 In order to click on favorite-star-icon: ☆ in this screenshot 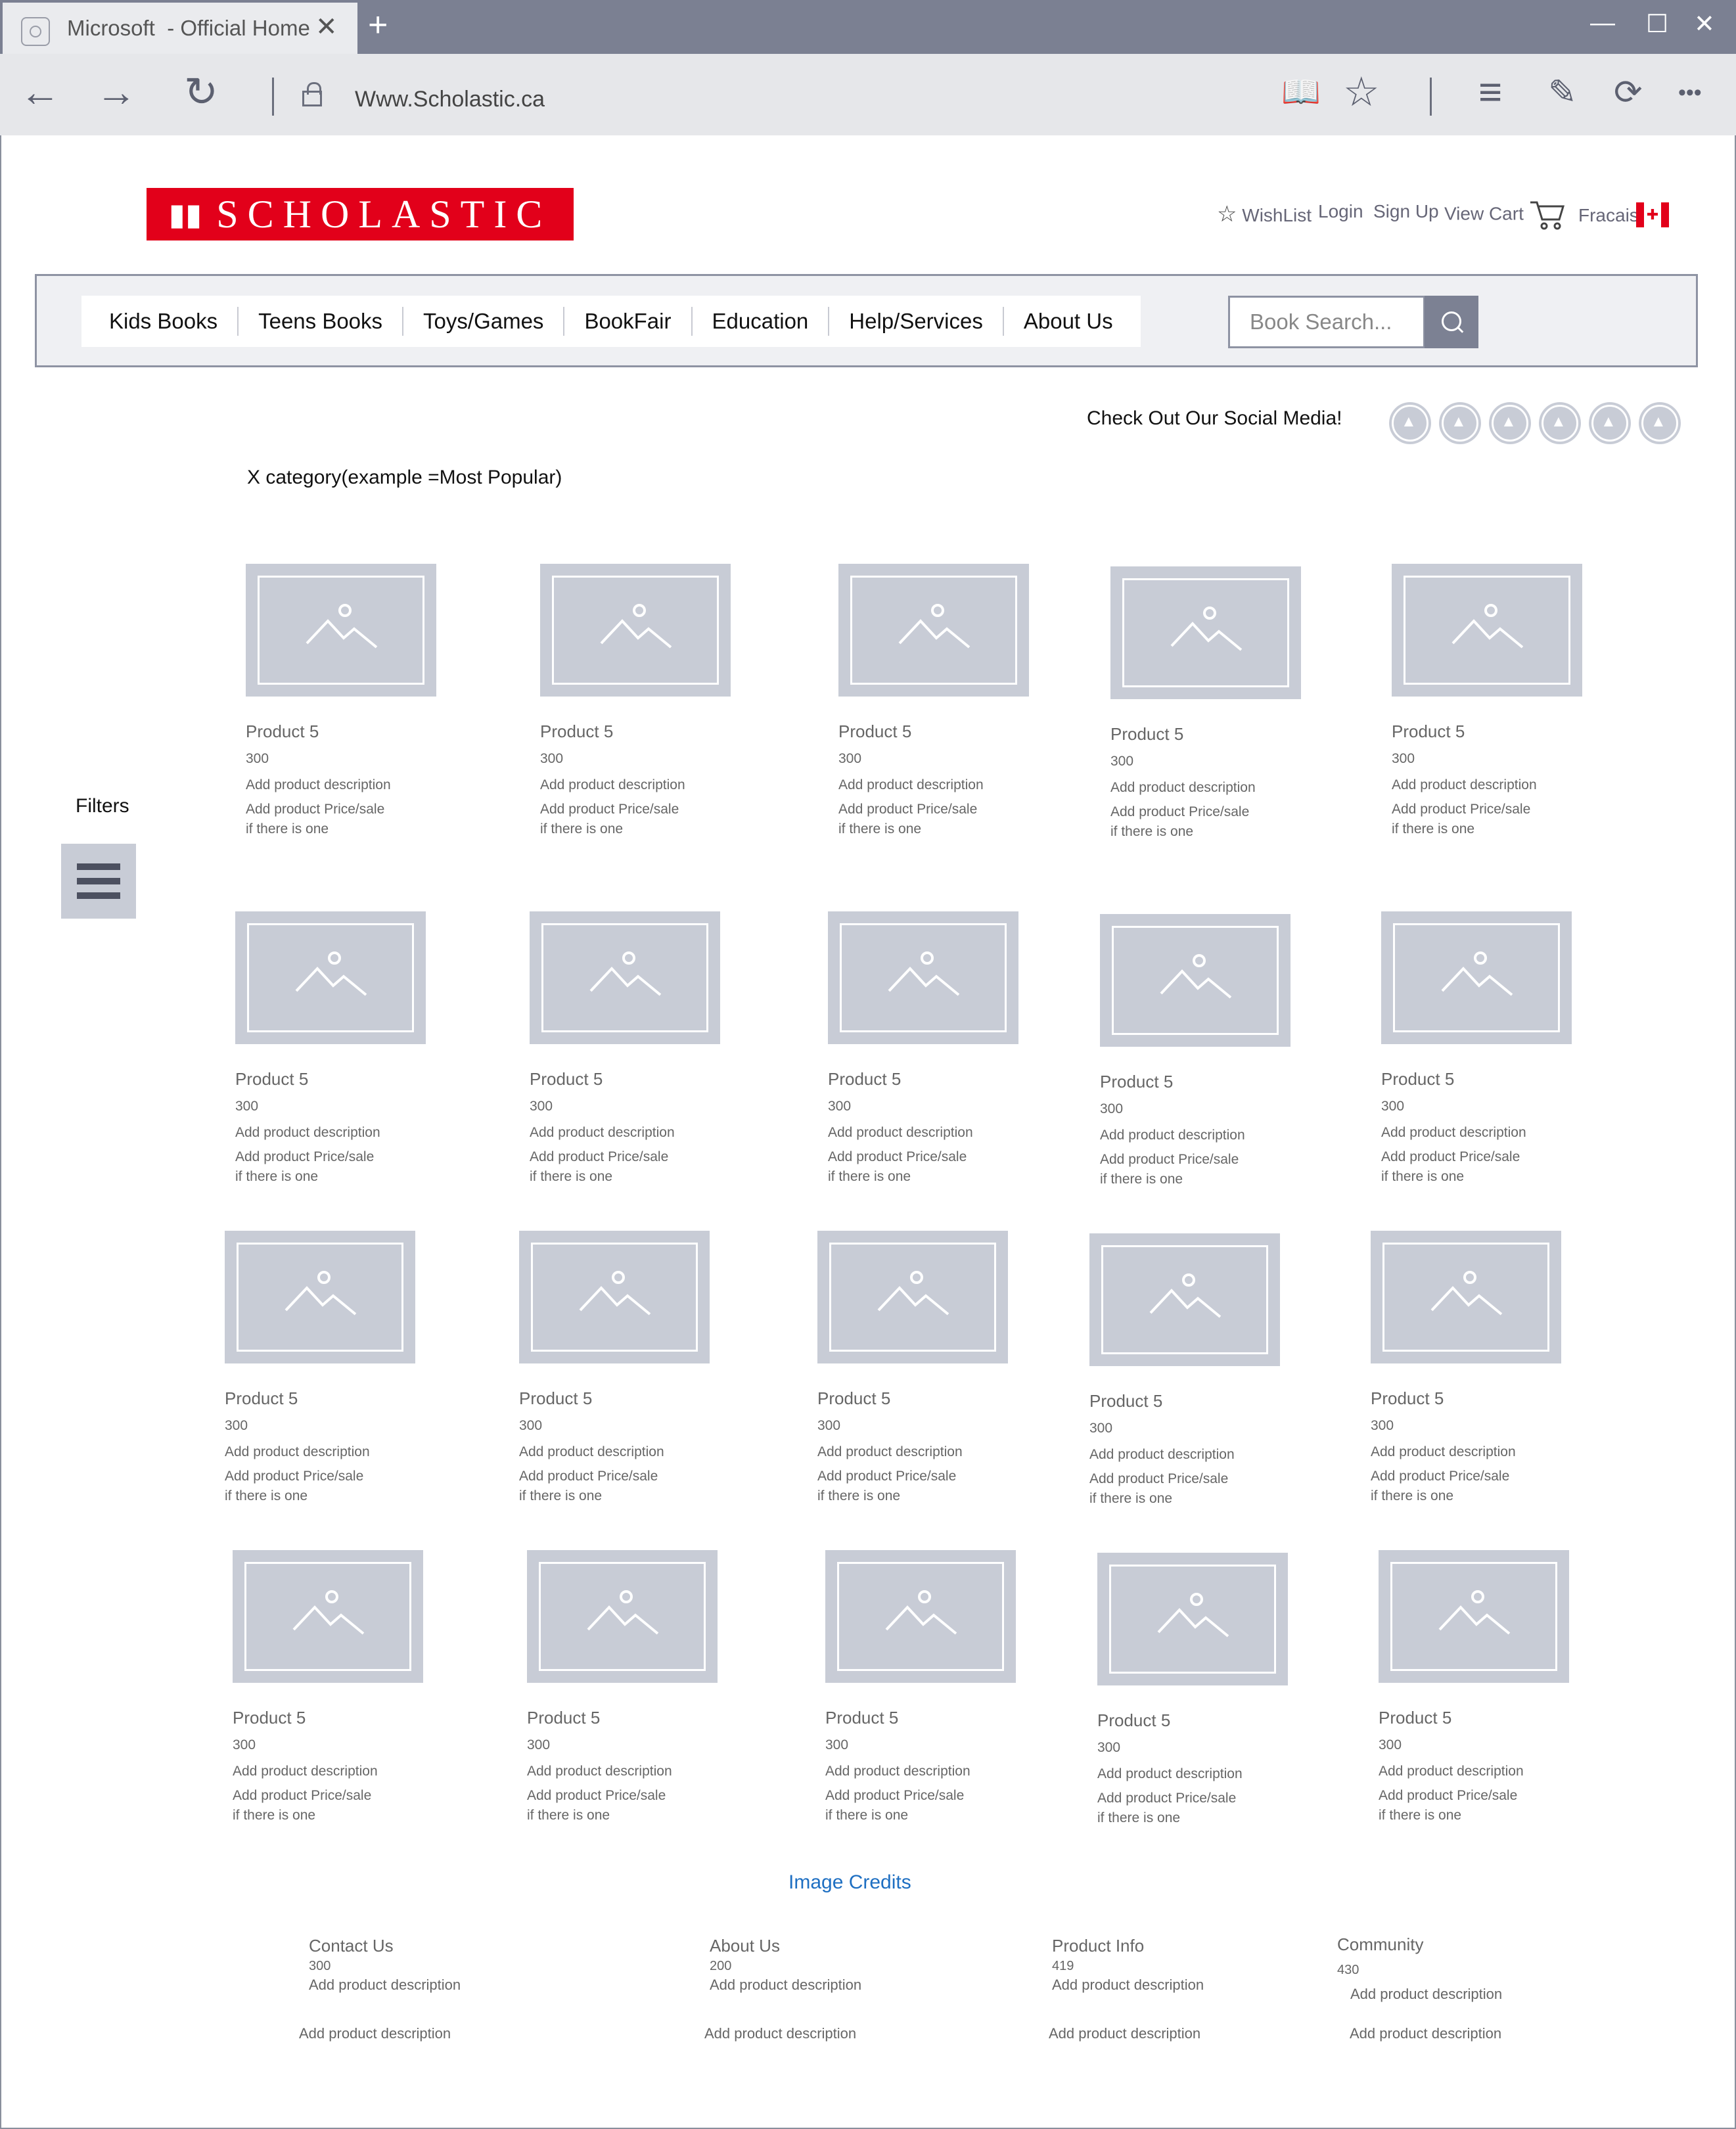, I will do `click(1361, 92)`.